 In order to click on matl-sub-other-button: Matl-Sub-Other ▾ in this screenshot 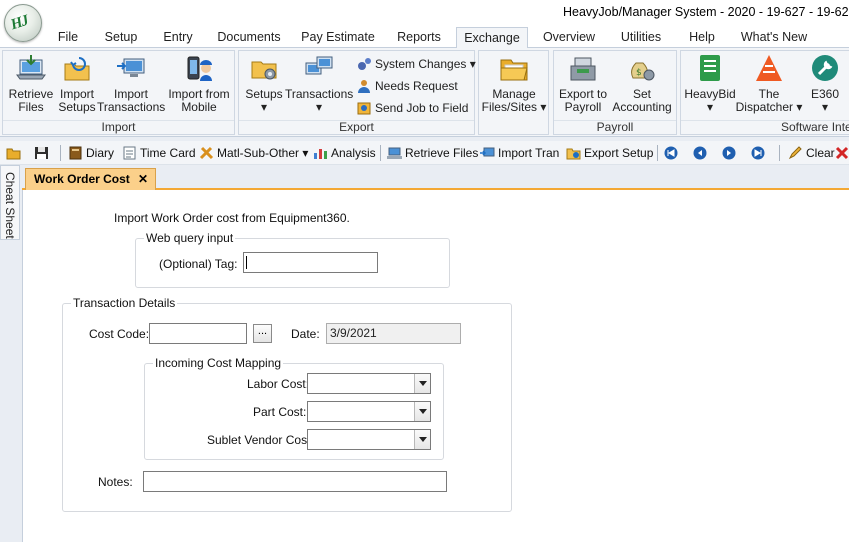, I will do `click(253, 153)`.